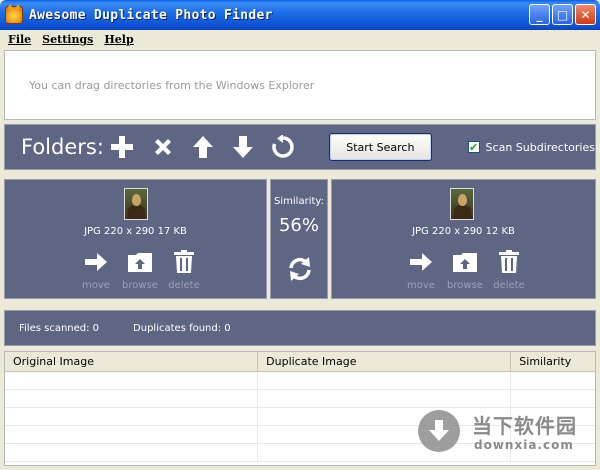  I want to click on scan-subdirectories-label: Scan Subdirectories, so click(540, 147).